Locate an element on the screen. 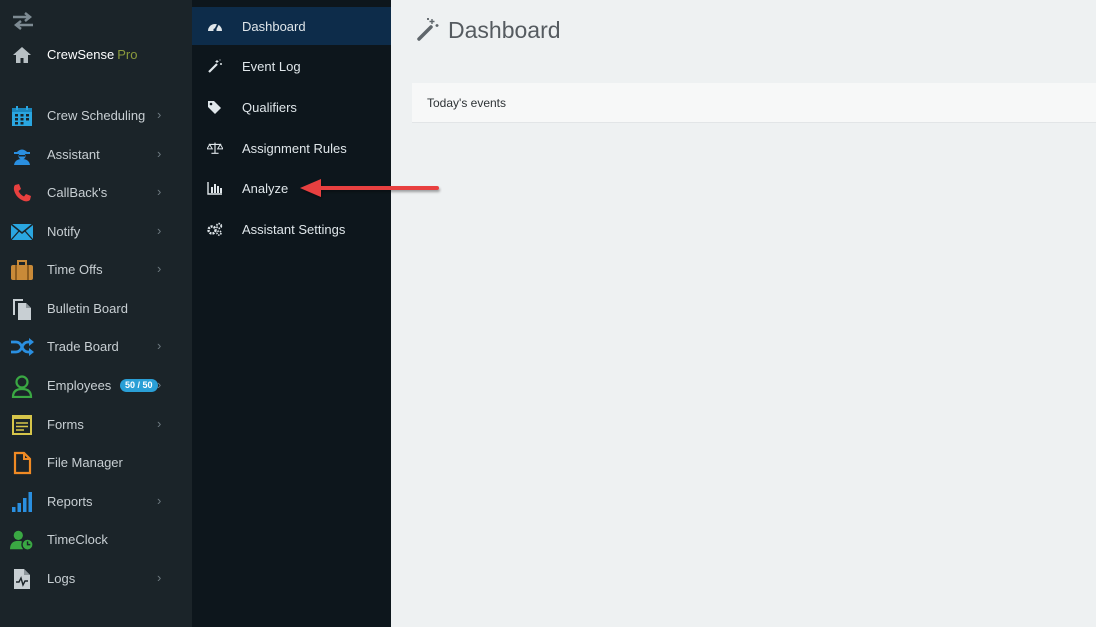 This screenshot has width=1096, height=627. sidebar-item-label: Crew Scheduling is located at coordinates (96, 115).